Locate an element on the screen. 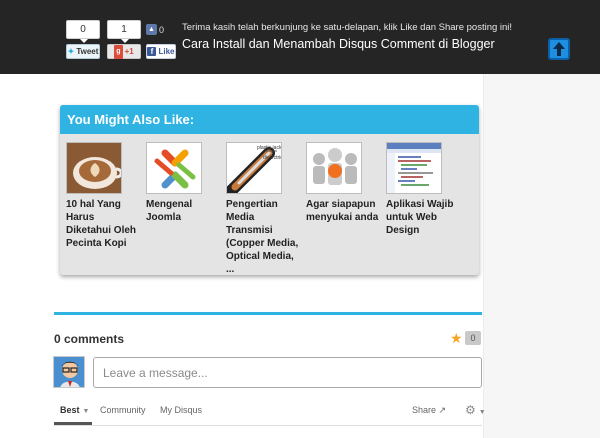  tweet-label: Tweet is located at coordinates (87, 51).